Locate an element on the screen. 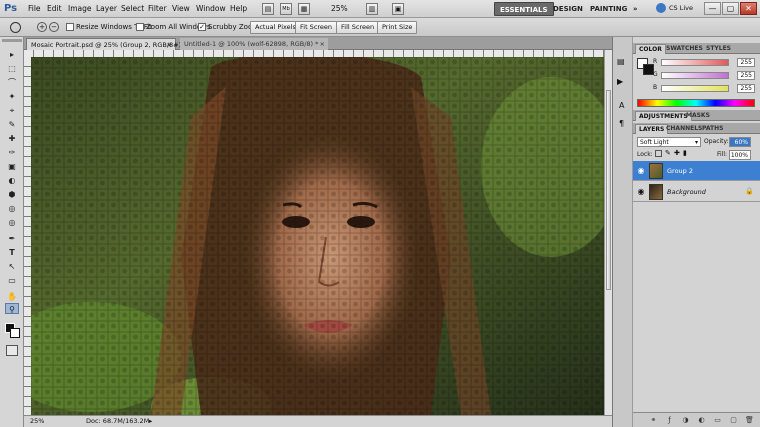 This screenshot has width=760, height=427. zoom-tool-selected-icon: ⚲ is located at coordinates (12, 308).